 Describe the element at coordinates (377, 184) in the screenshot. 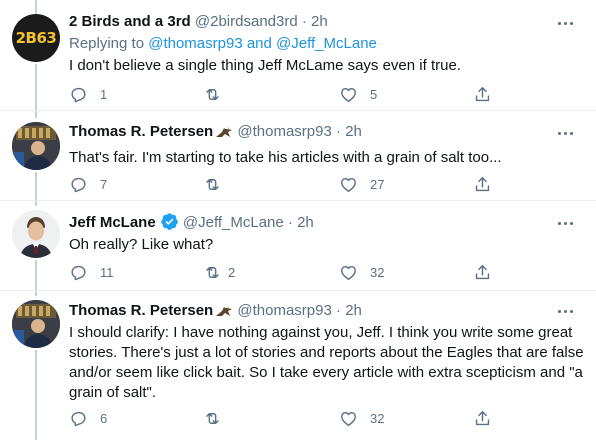

I see `like-count: 27` at that location.